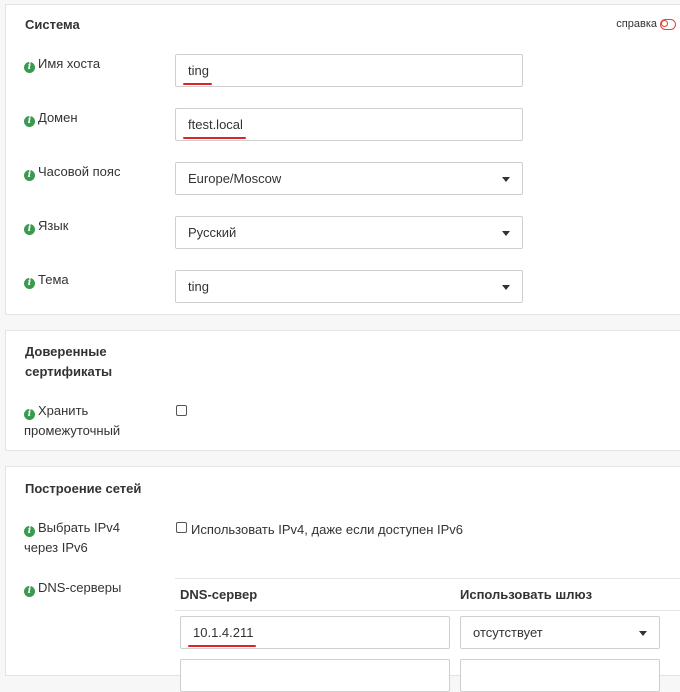  Describe the element at coordinates (427, 610) in the screenshot. I see `table-header-divider` at that location.